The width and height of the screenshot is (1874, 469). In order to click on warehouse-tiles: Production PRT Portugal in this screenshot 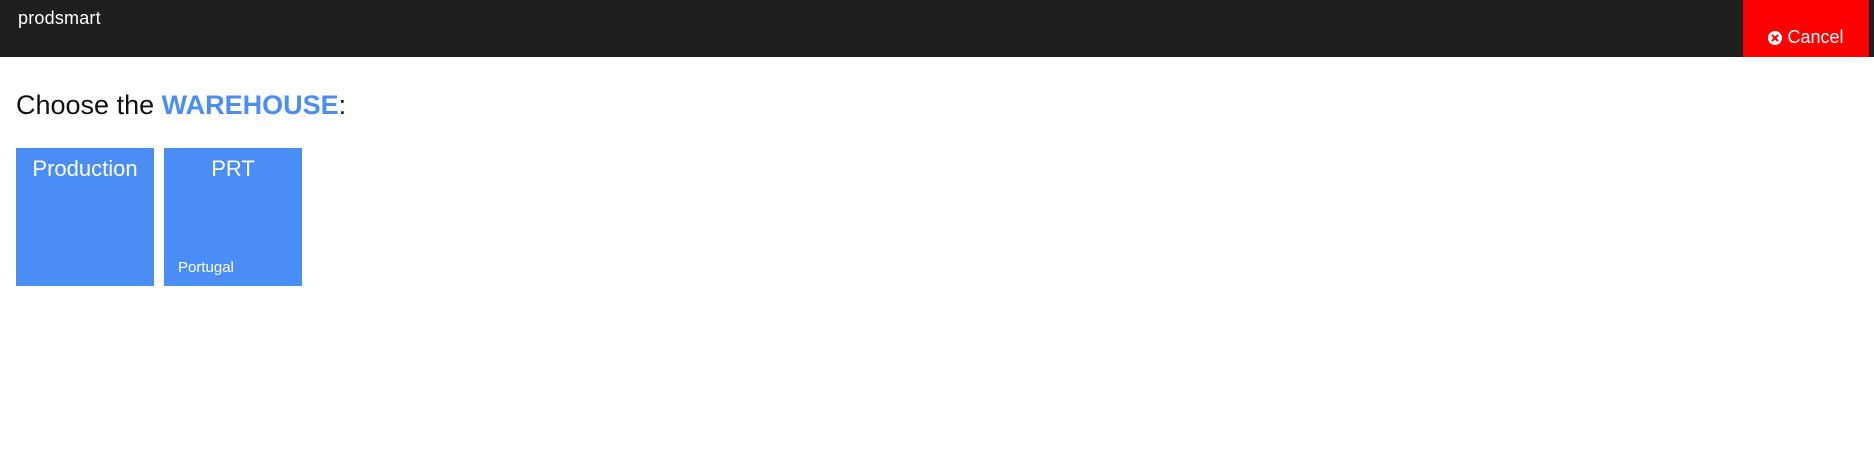, I will do `click(159, 217)`.